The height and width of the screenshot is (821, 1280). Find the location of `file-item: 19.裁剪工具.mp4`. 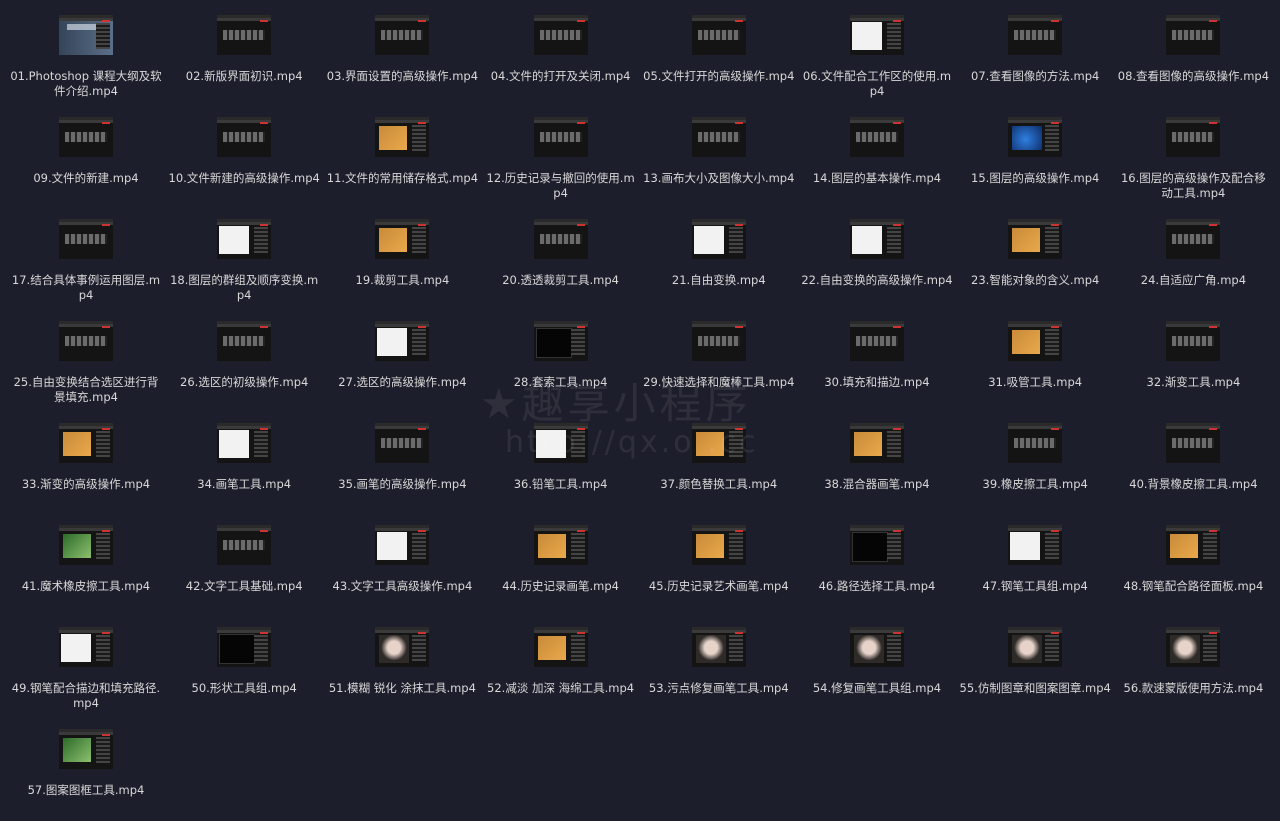

file-item: 19.裁剪工具.mp4 is located at coordinates (402, 246).